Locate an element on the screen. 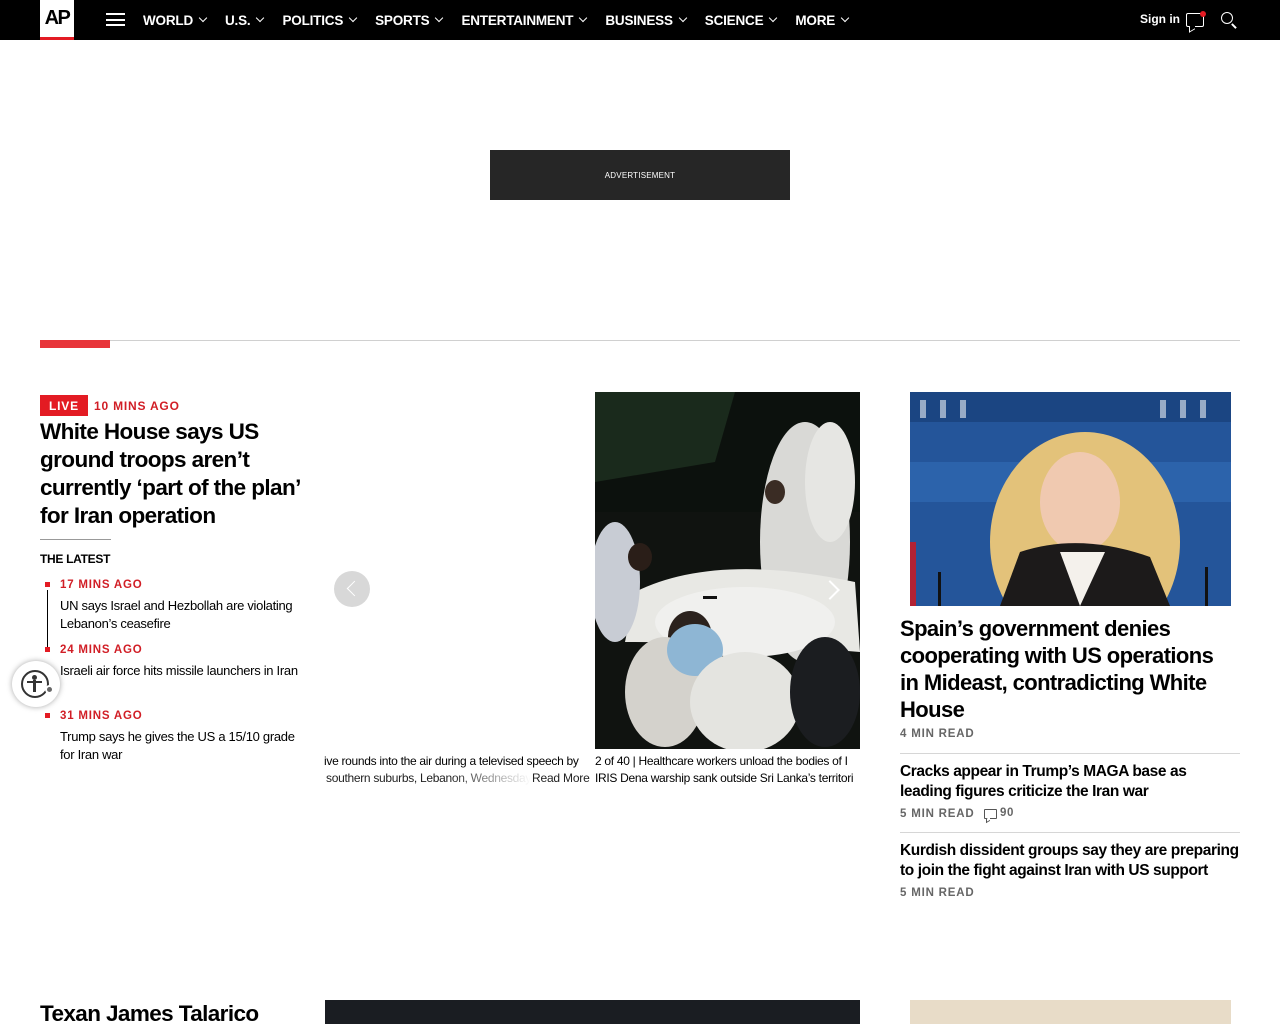 This screenshot has height=1024, width=1280. nav-item-label: SPORTS is located at coordinates (402, 20).